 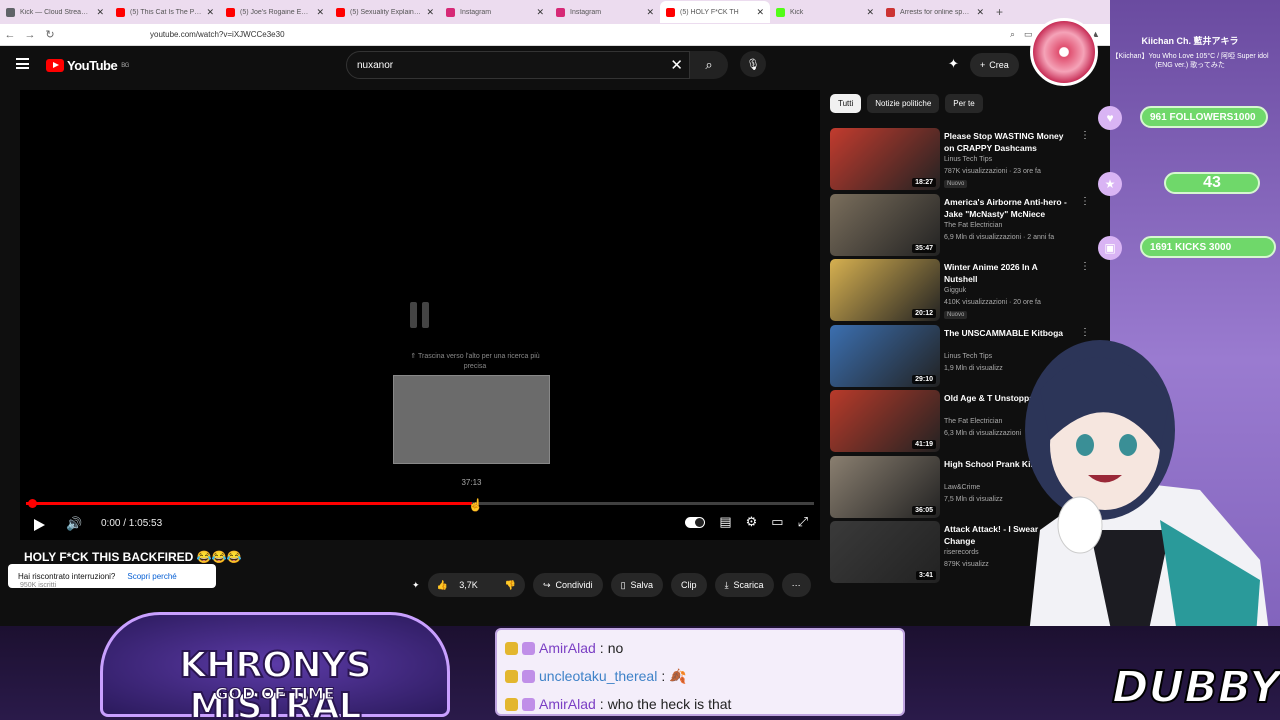 I want to click on theater-mode-icon: ▭, so click(x=777, y=522).